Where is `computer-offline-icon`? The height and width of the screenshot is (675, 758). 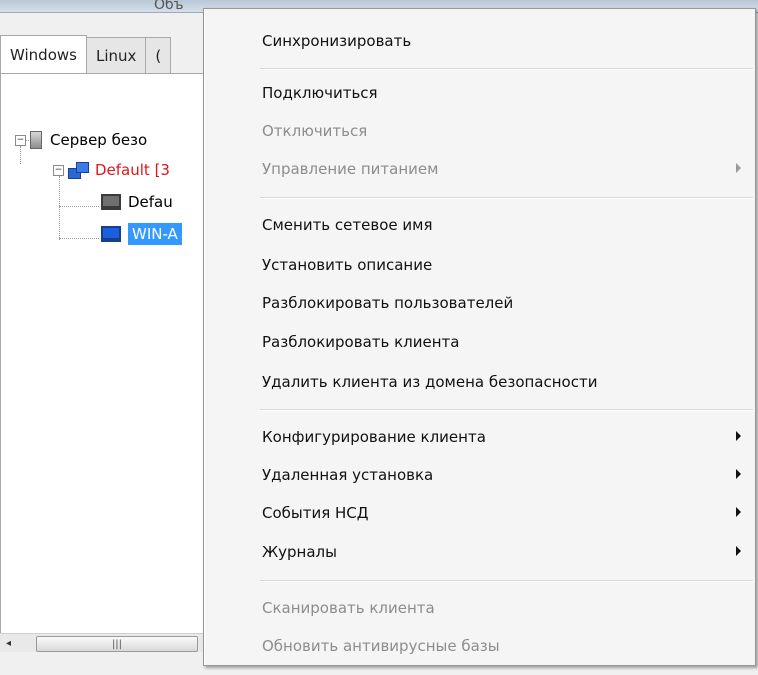
computer-offline-icon is located at coordinates (111, 202).